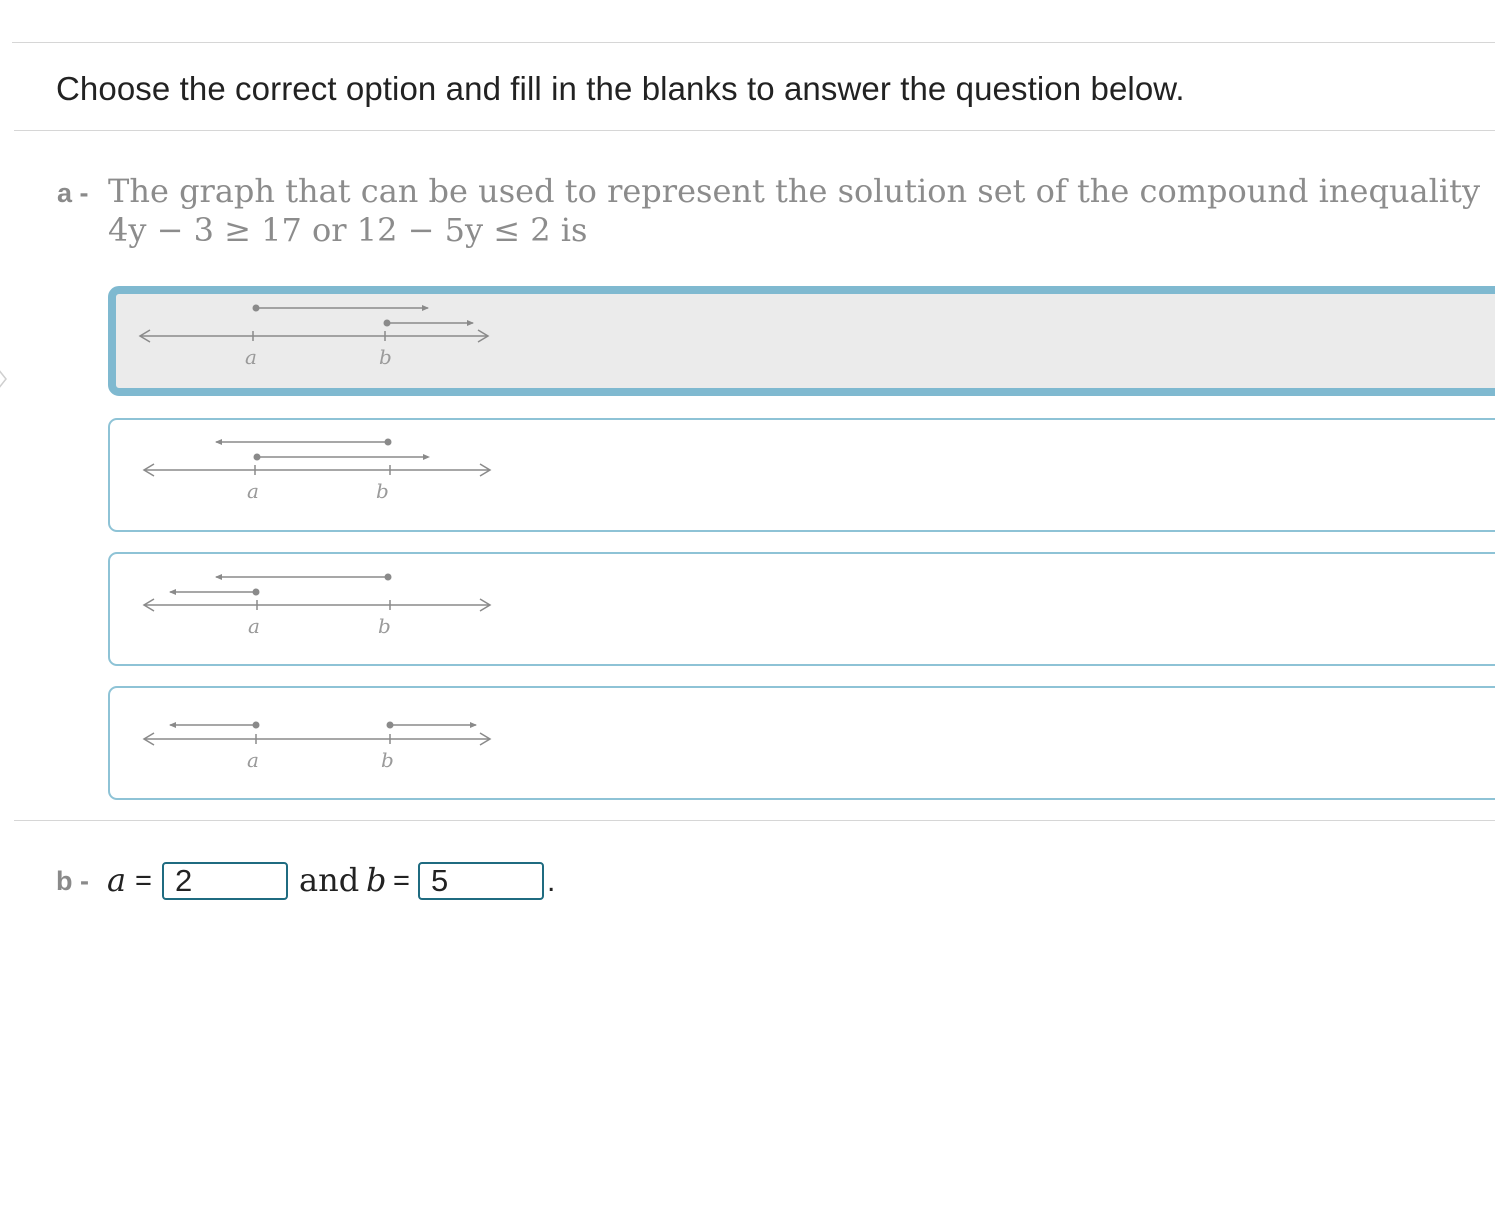  What do you see at coordinates (72, 881) in the screenshot?
I see `part-b-label: b -` at bounding box center [72, 881].